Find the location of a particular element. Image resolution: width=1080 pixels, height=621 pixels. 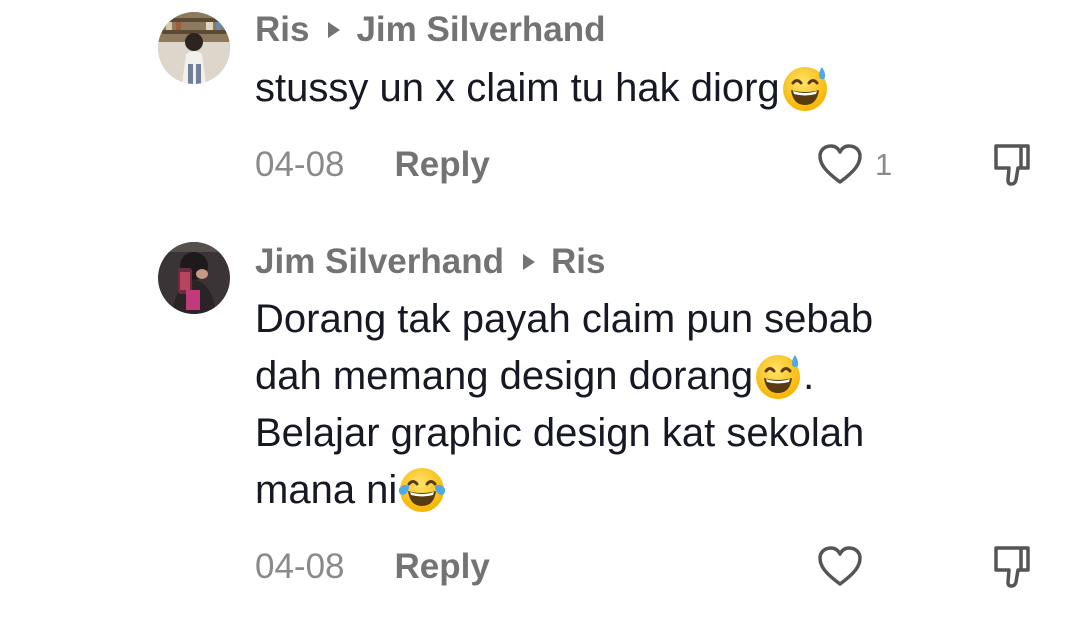

comment-text-line: dah memang design dorang . is located at coordinates (640, 376).